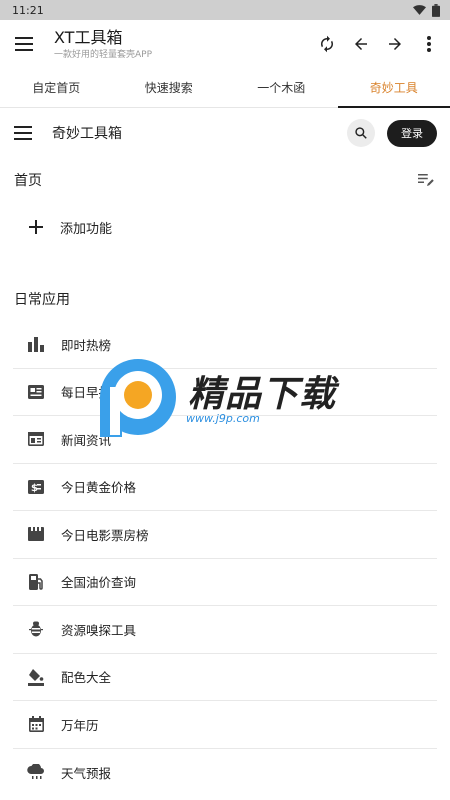 This screenshot has height=800, width=450. I want to click on bug-icon, so click(36, 629).